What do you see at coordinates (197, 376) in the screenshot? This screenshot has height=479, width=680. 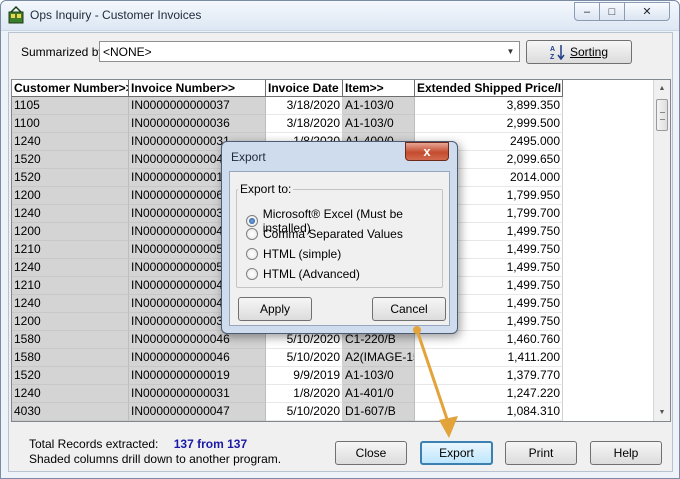 I see `table-cell: IN0000000000019` at bounding box center [197, 376].